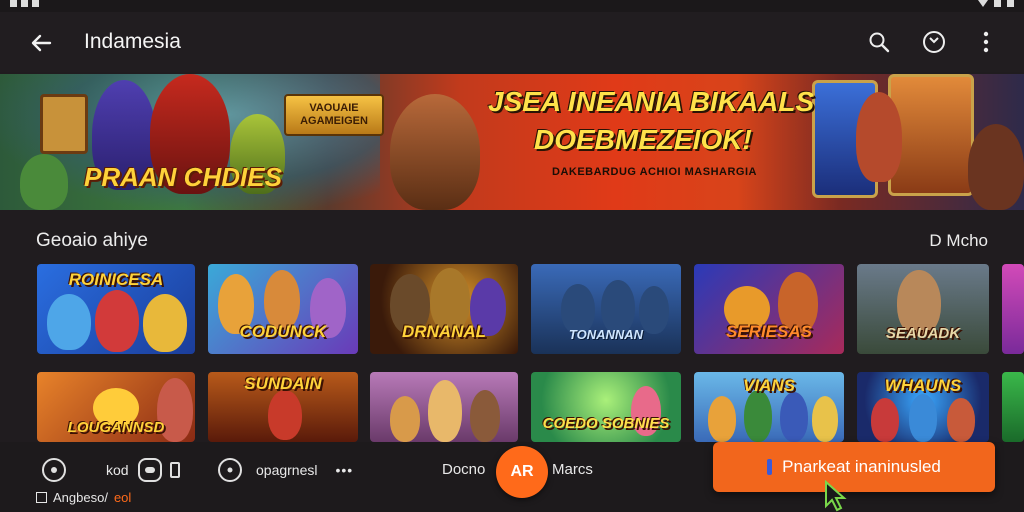  I want to click on checkbox-row: Angbeso/ eol, so click(83, 497).